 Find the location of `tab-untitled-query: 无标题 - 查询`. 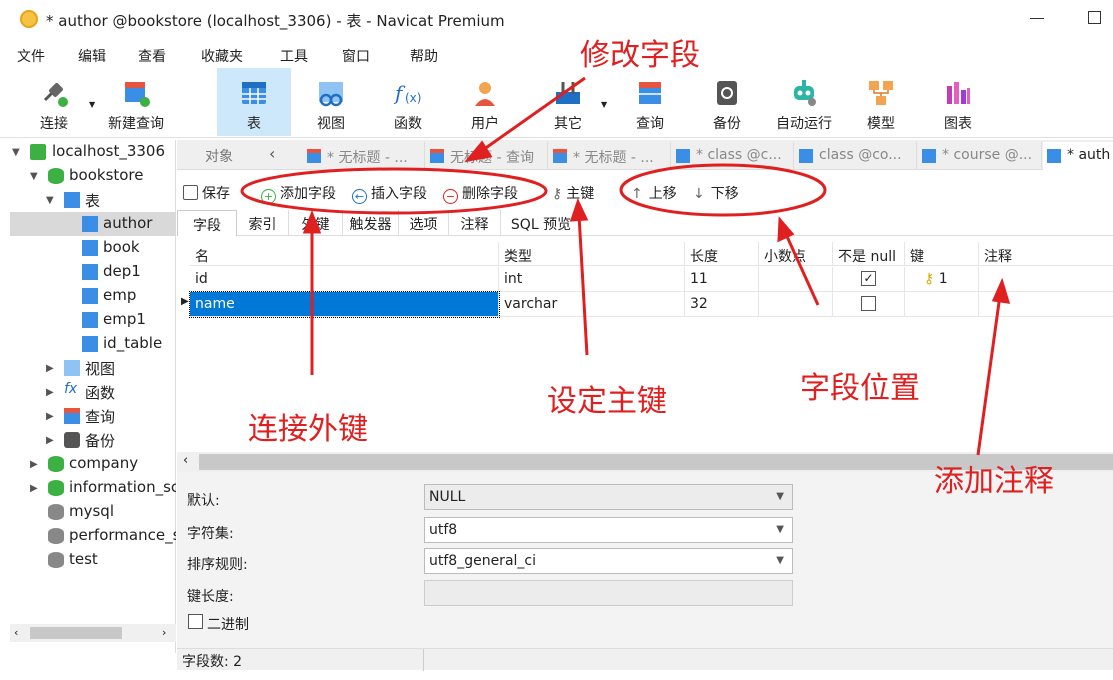

tab-untitled-query: 无标题 - 查询 is located at coordinates (487, 156).